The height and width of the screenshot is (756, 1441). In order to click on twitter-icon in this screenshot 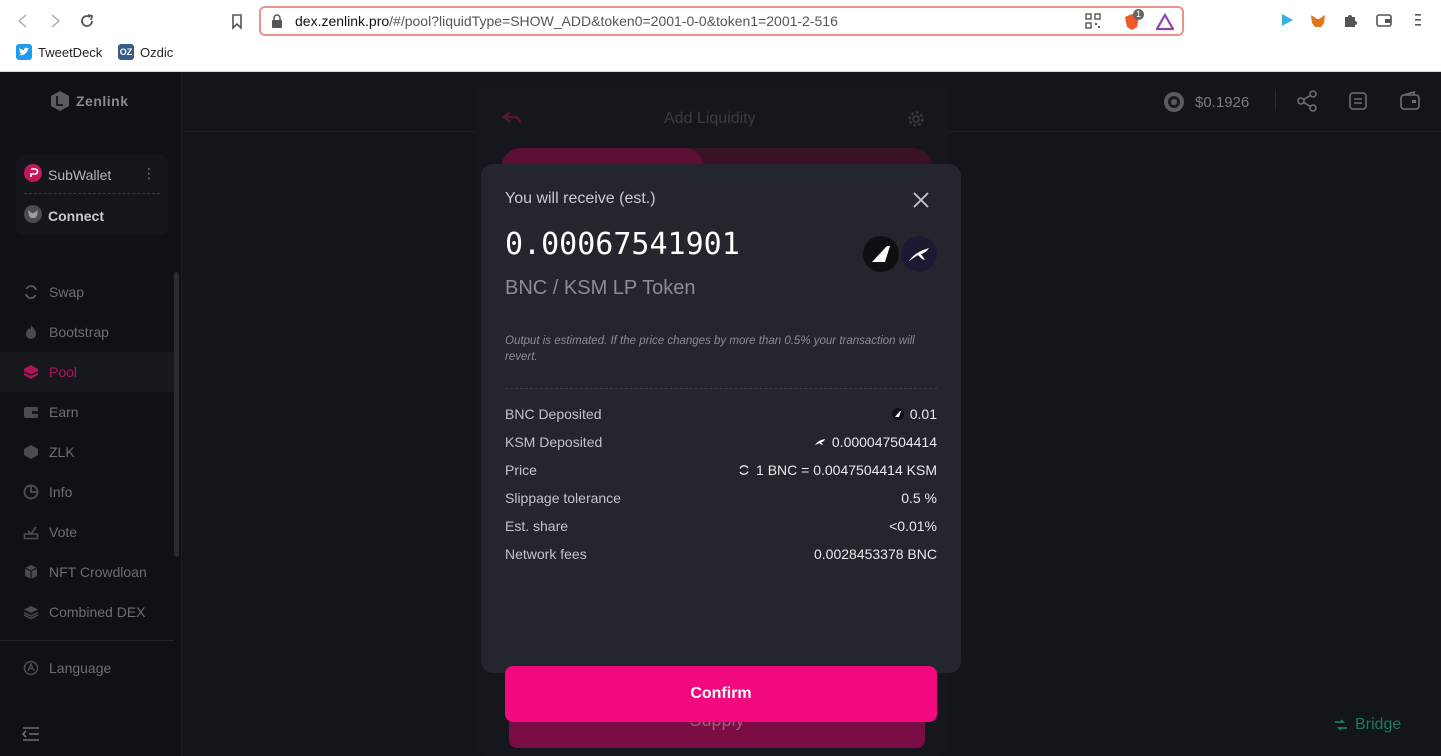, I will do `click(24, 52)`.